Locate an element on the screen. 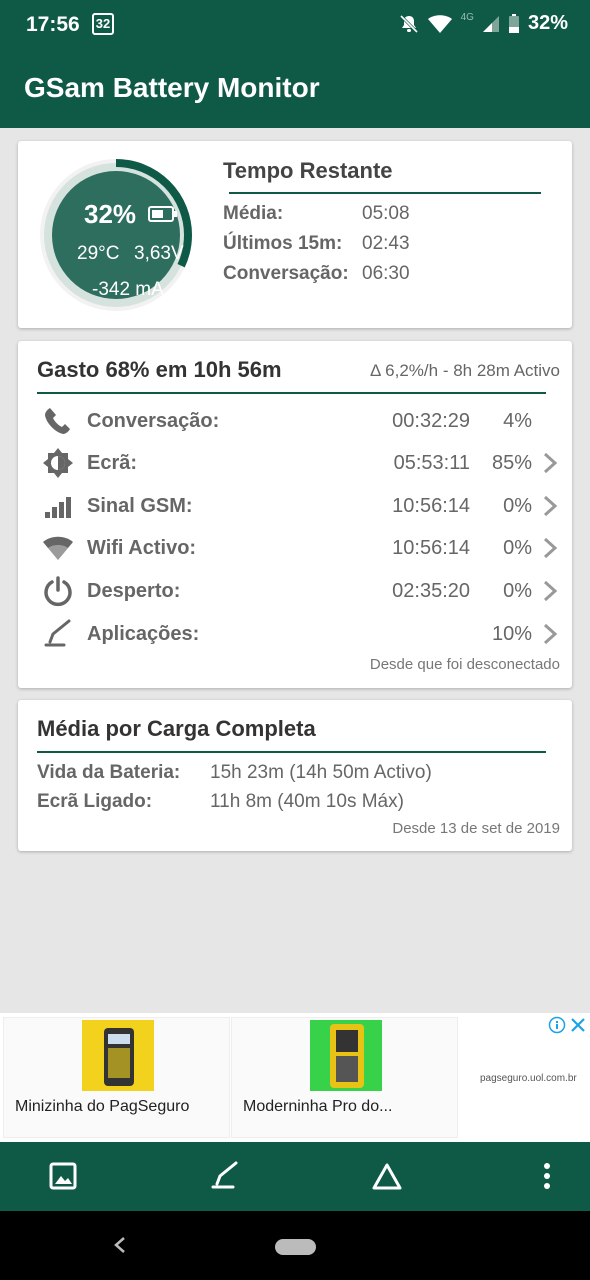 This screenshot has width=590, height=1280. status-battery-percent: 32% is located at coordinates (547, 23).